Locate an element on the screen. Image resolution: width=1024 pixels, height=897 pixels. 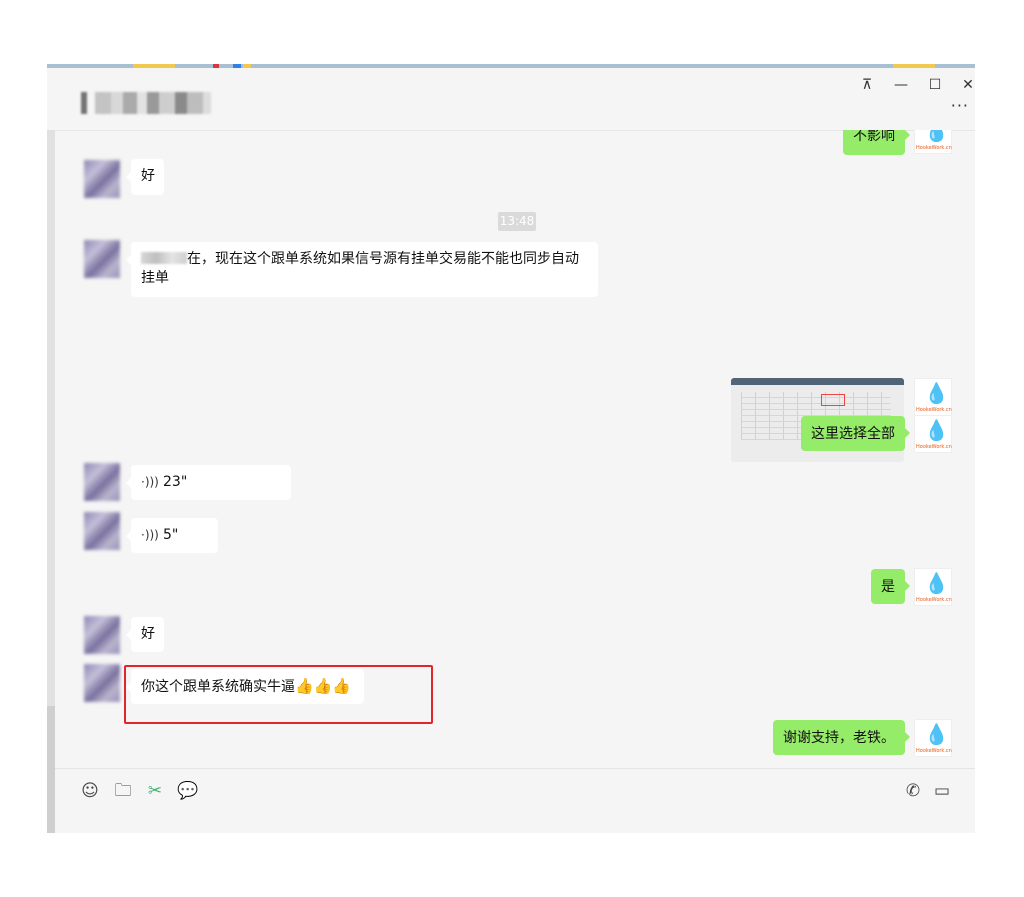
voice-message: ·))) 23" is located at coordinates (208, 482).